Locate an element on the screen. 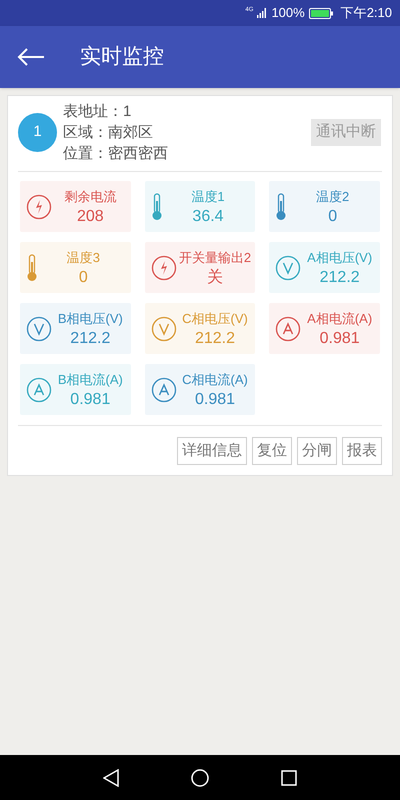 This screenshot has height=800, width=400. reading-label: C相电流(A) is located at coordinates (215, 379).